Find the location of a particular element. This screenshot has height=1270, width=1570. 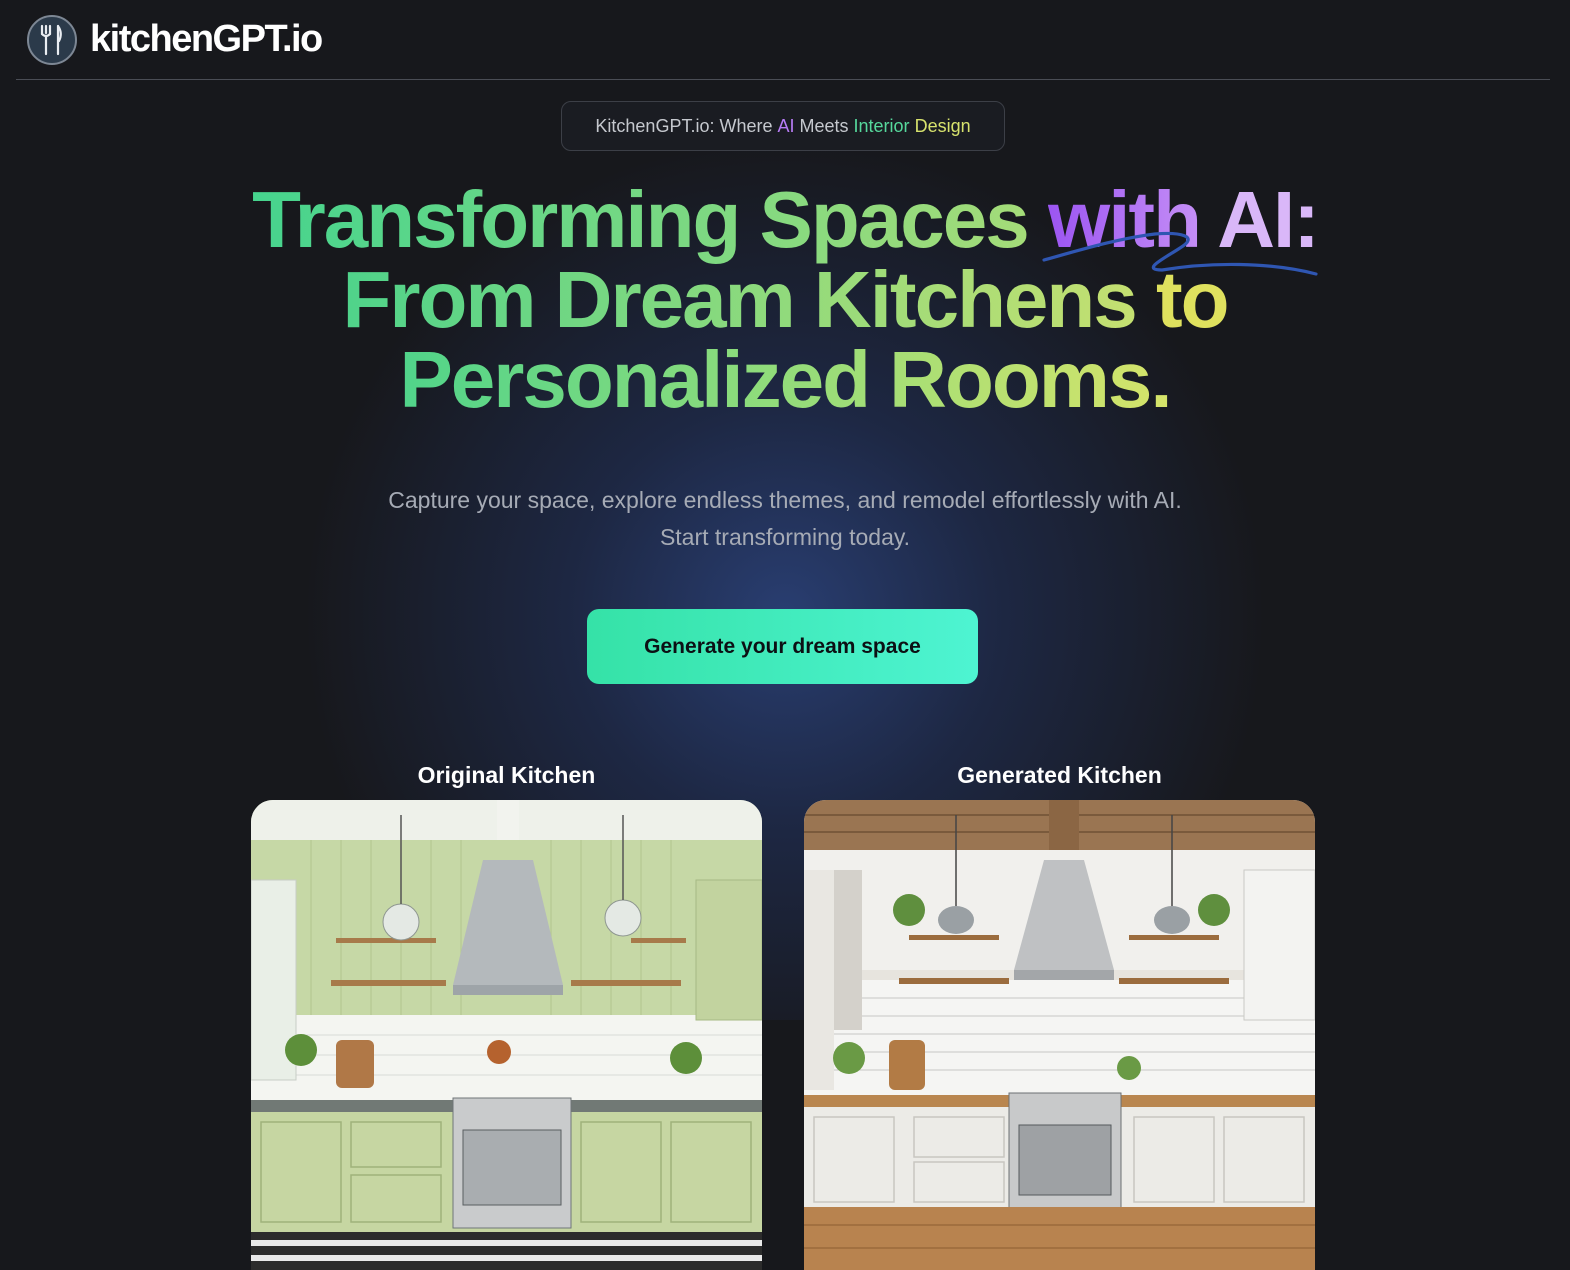

badge-prefix: KitchenGPT.io: Where is located at coordinates (686, 125).